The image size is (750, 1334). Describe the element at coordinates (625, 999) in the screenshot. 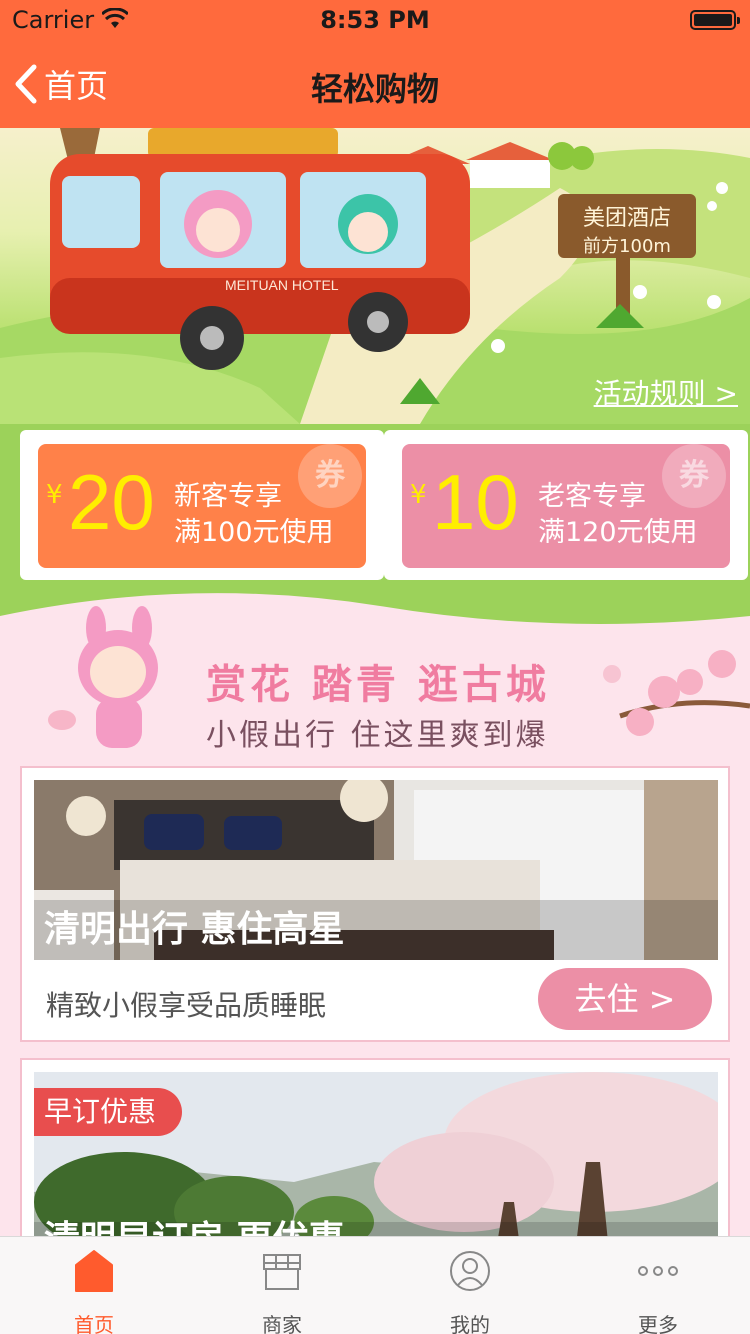

I see `go-stay-button: 去住 >` at that location.